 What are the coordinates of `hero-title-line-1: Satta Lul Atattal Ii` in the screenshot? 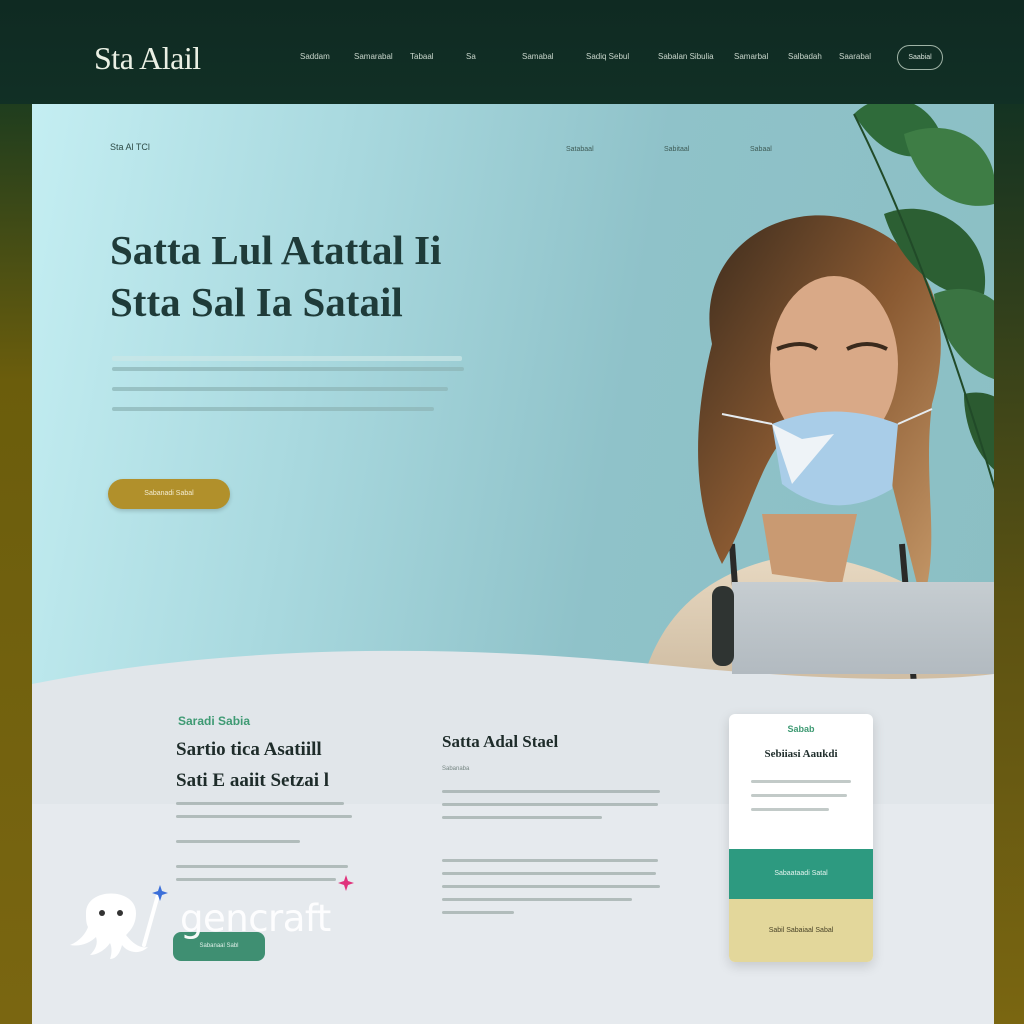 It's located at (276, 250).